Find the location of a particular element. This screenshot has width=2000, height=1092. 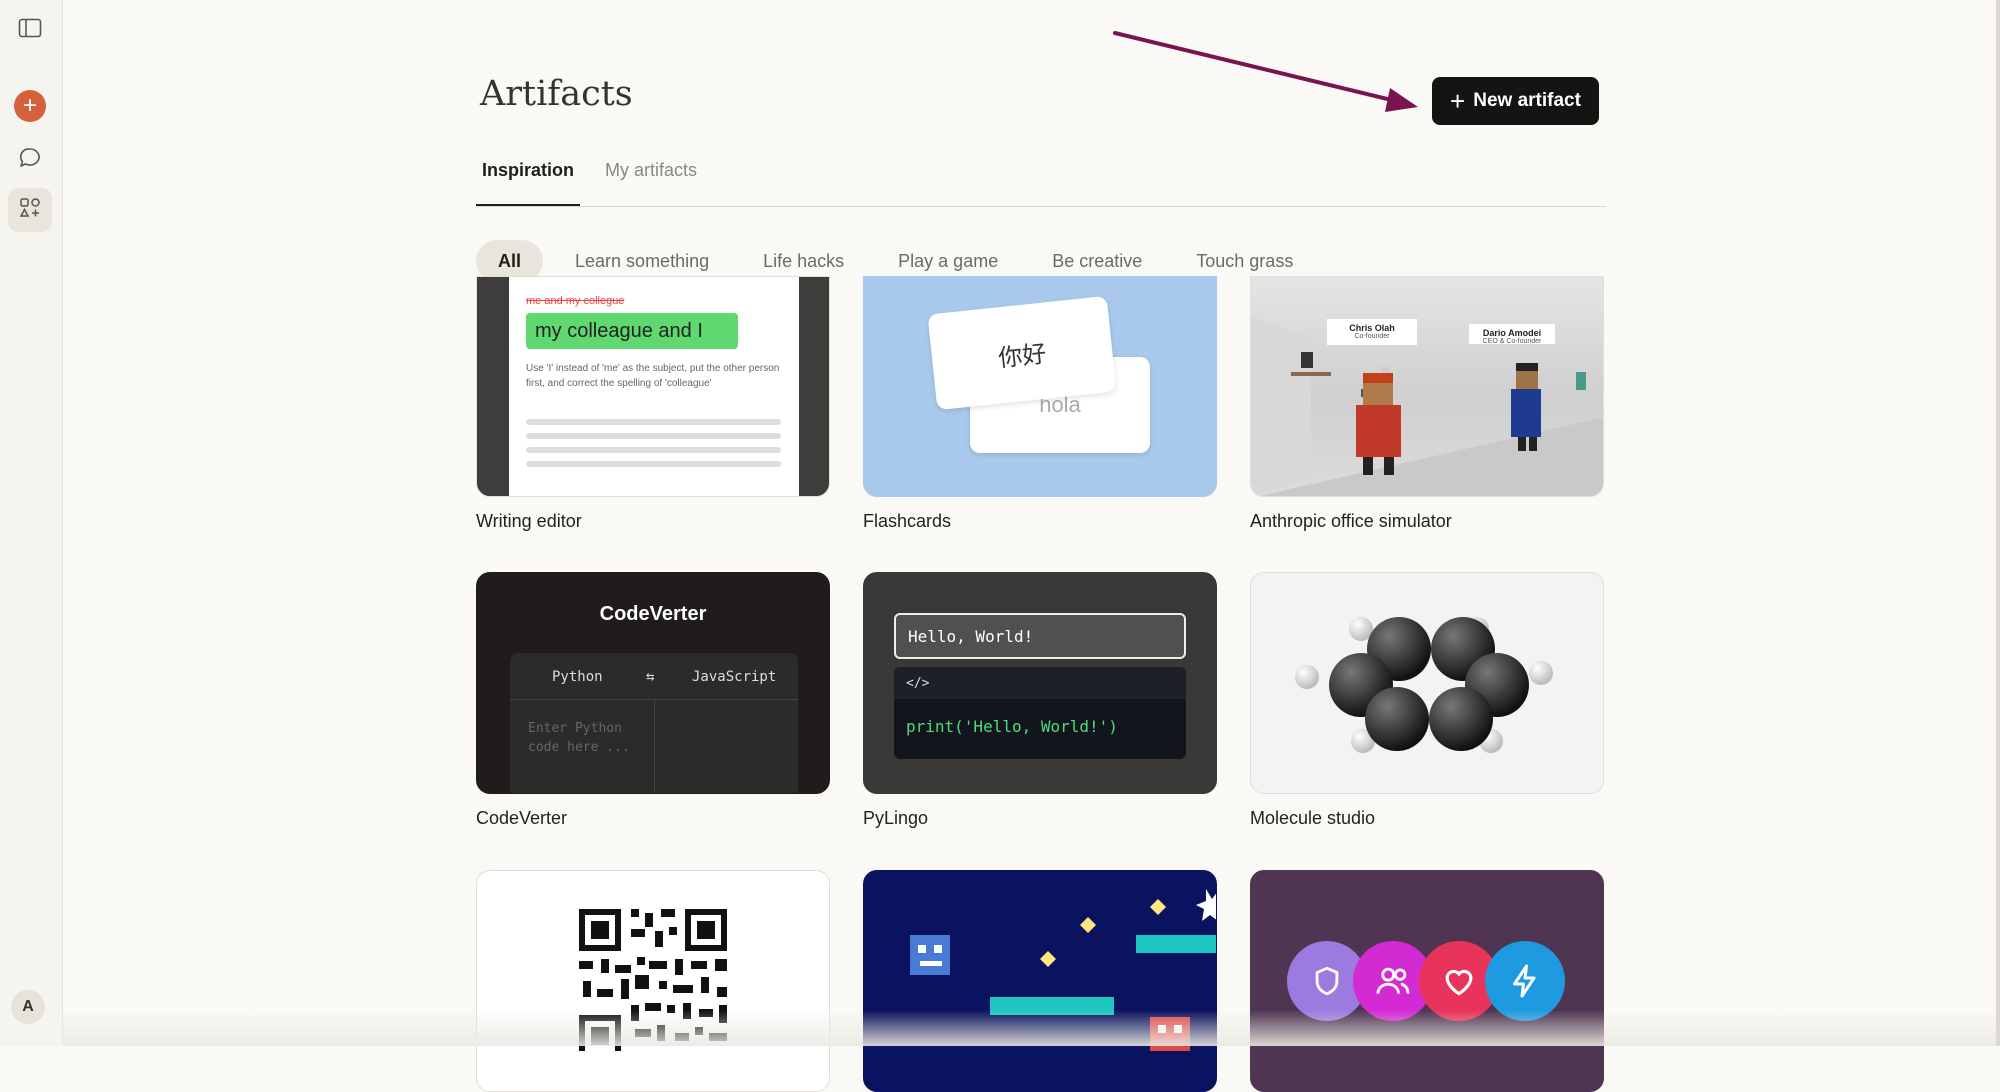

user-avatar: A is located at coordinates (28, 1007).